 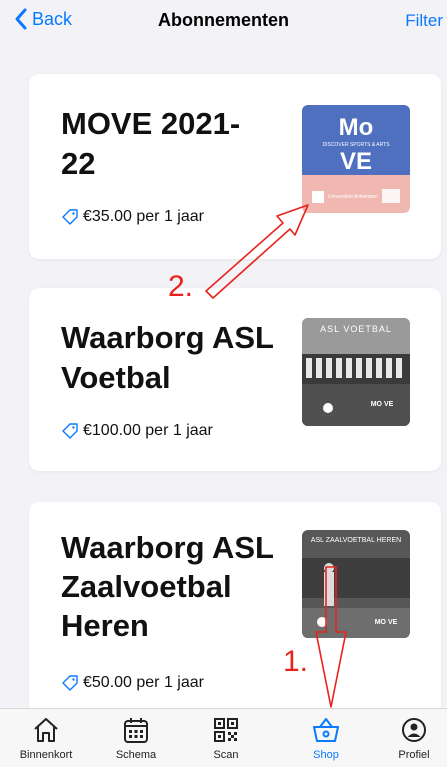 I want to click on card-title: Waarborg ASL Voetbal, so click(x=167, y=357).